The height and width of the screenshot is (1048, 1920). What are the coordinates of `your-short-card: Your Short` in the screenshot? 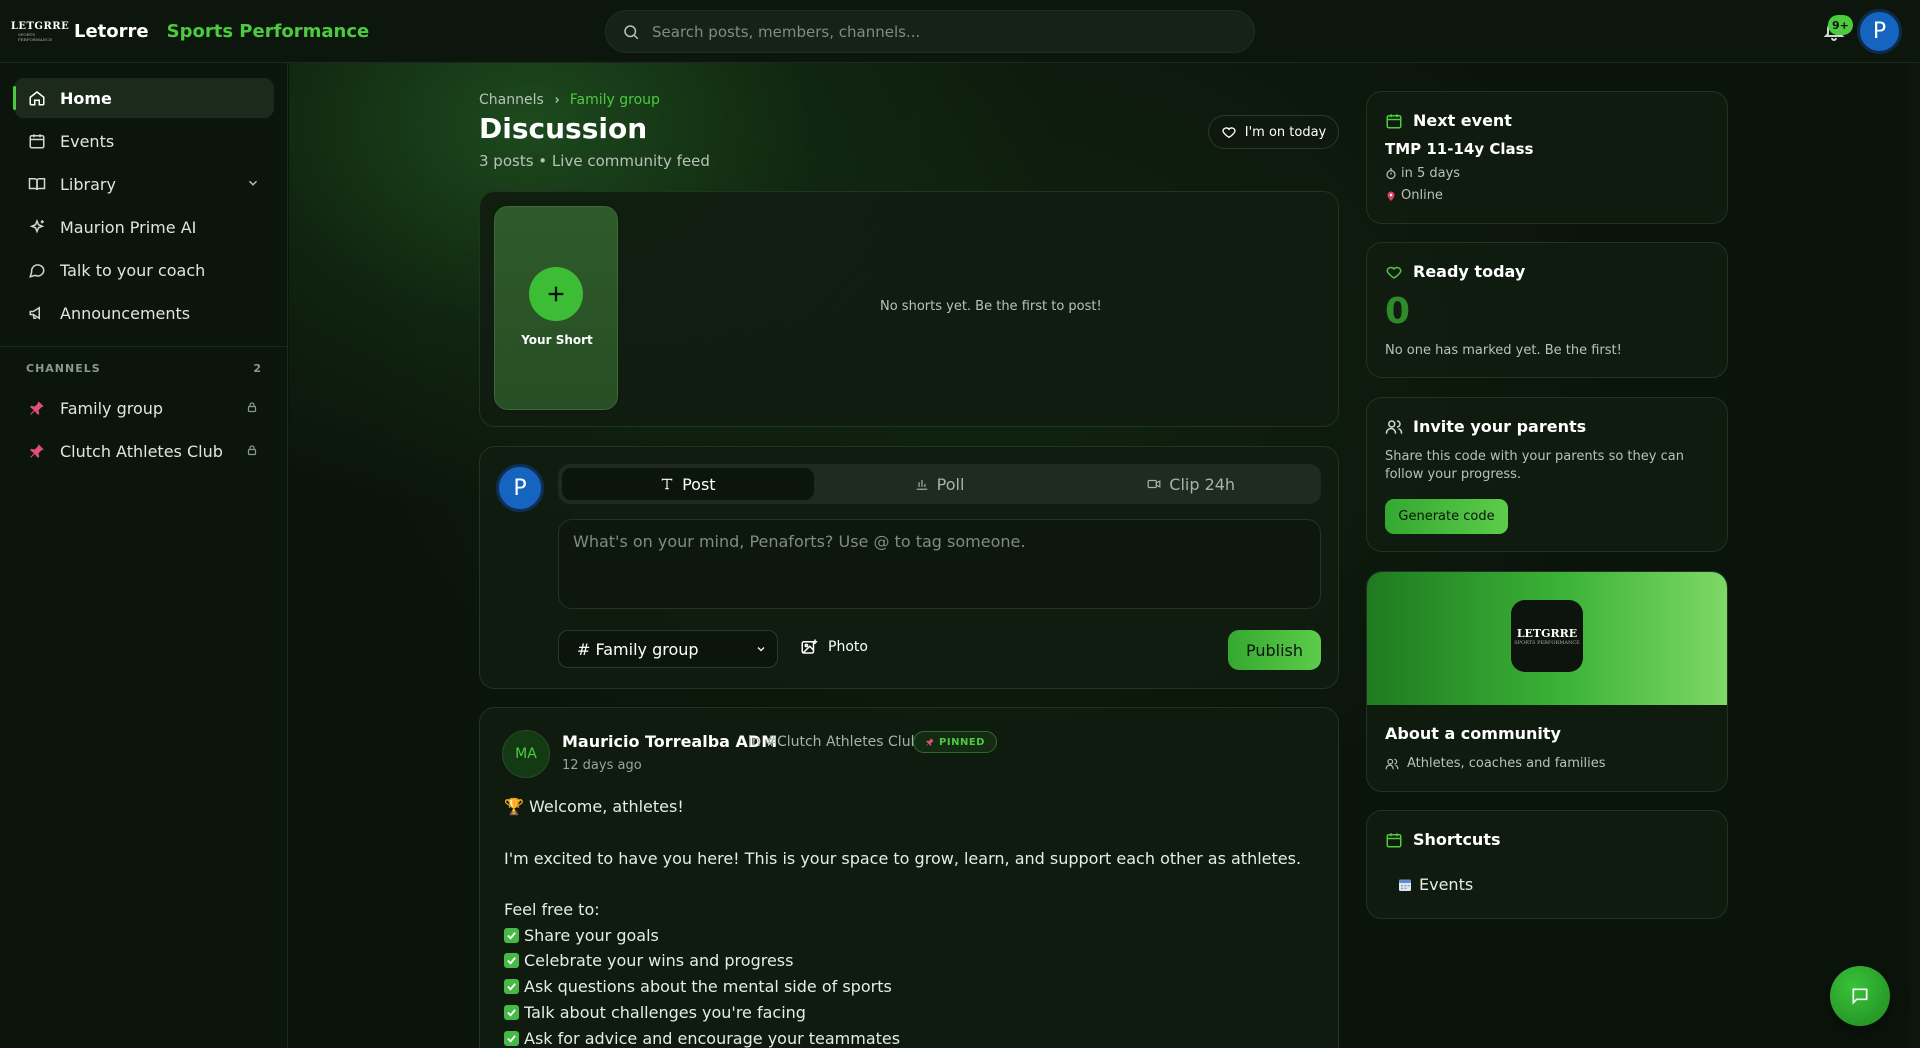 It's located at (556, 308).